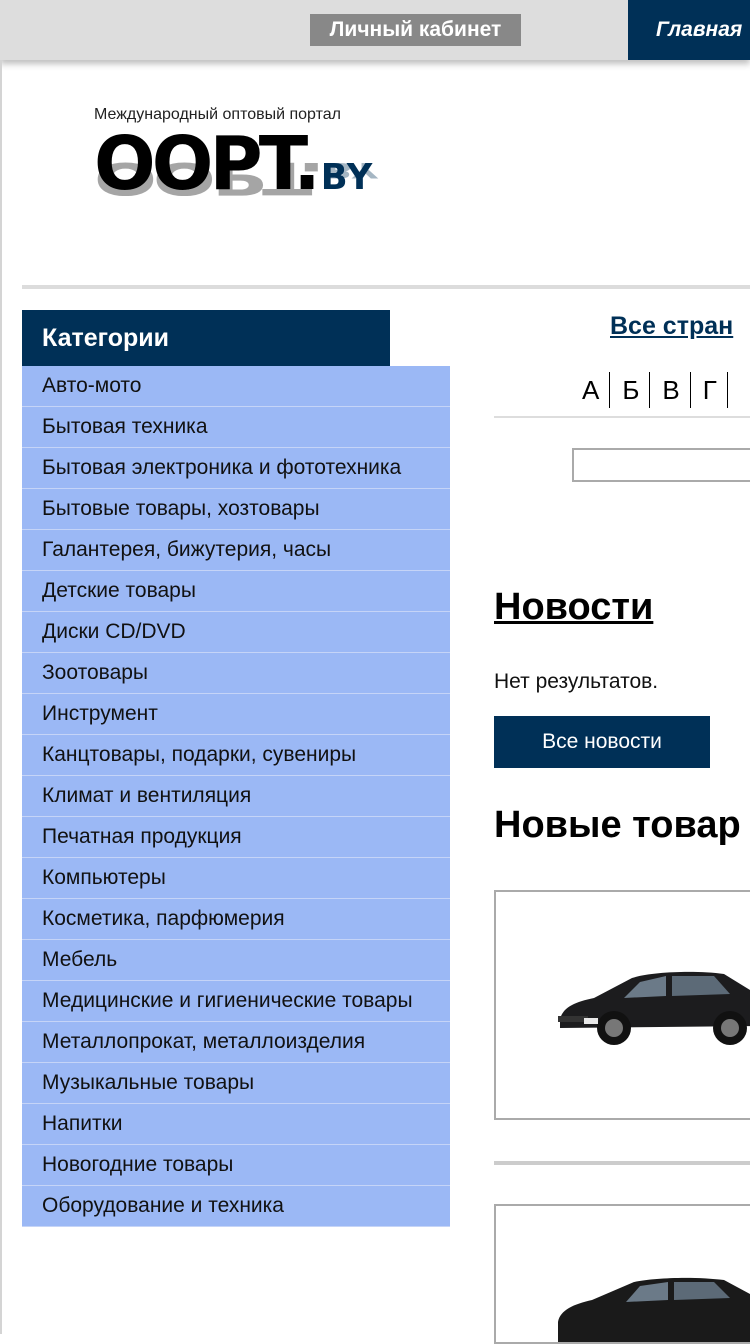 This screenshot has height=1344, width=750. Describe the element at coordinates (236, 509) in the screenshot. I see `category-item: Бытовые товары, хозтовары` at that location.